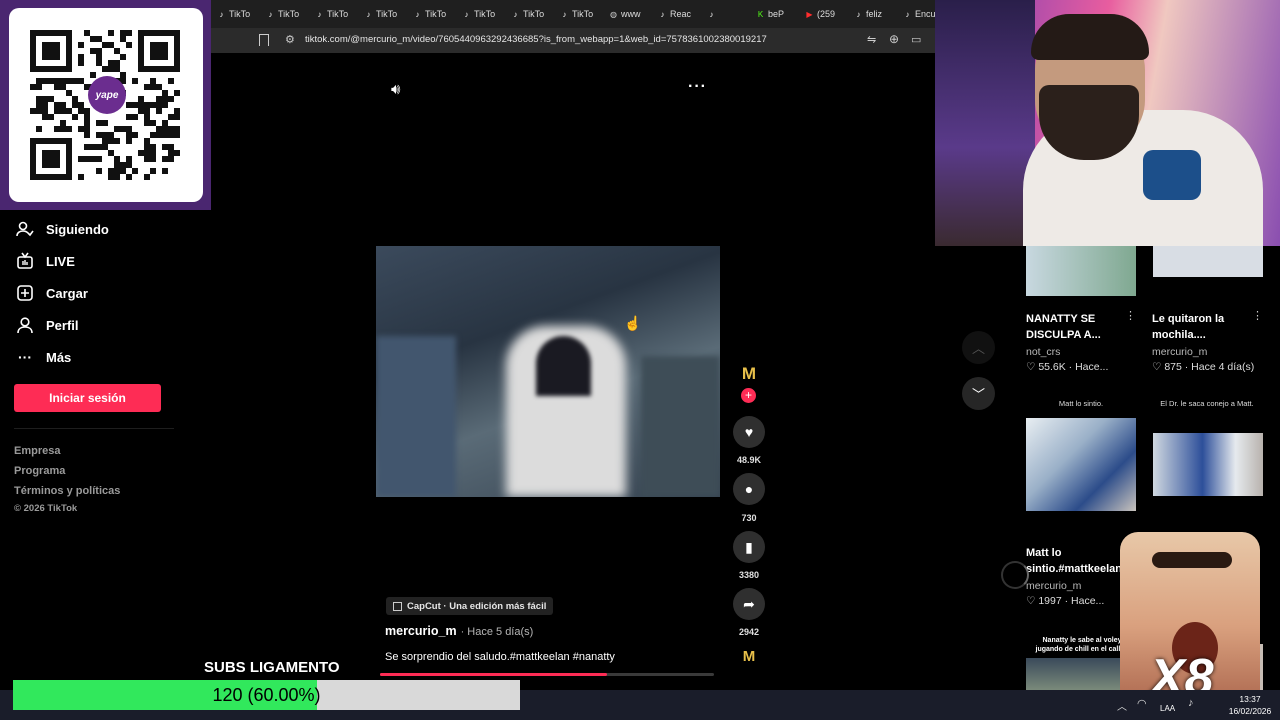  I want to click on share-icon: ➦, so click(749, 603).